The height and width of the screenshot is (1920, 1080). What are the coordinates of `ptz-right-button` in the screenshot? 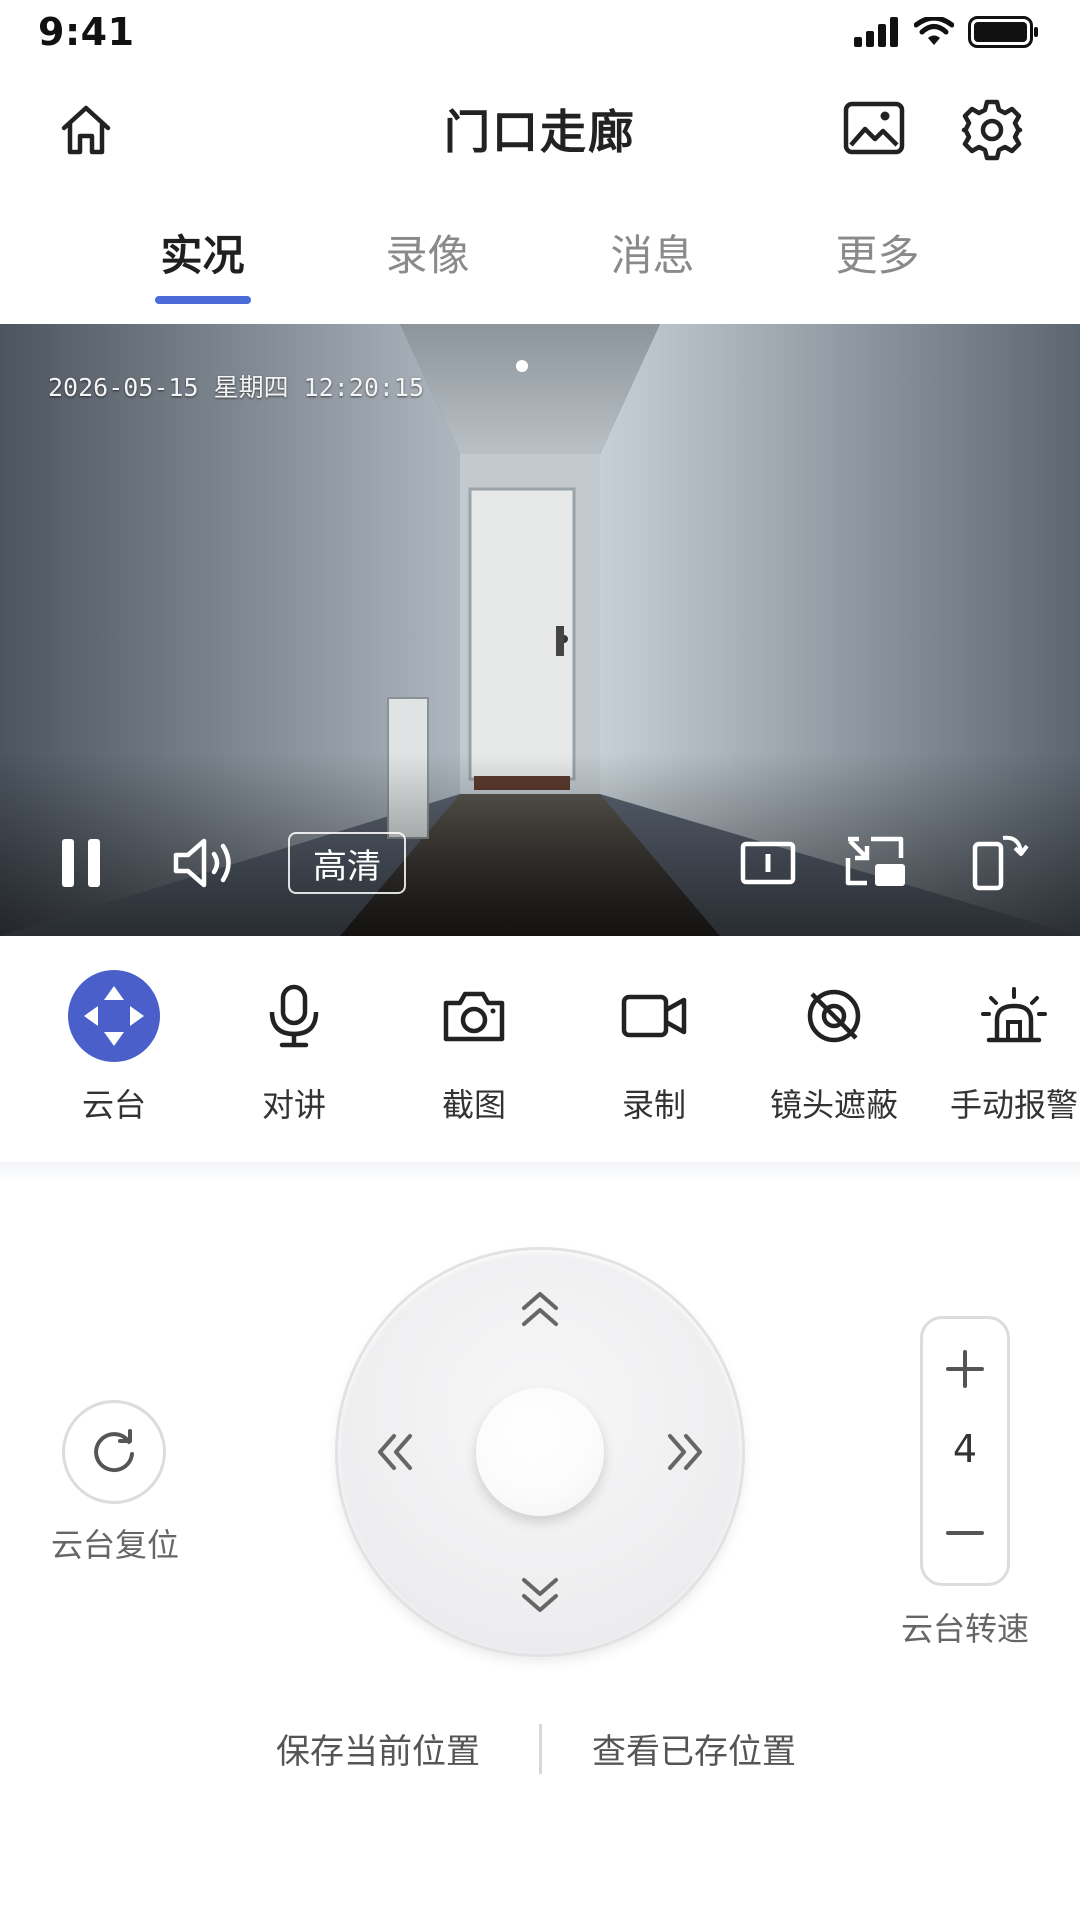 It's located at (685, 1452).